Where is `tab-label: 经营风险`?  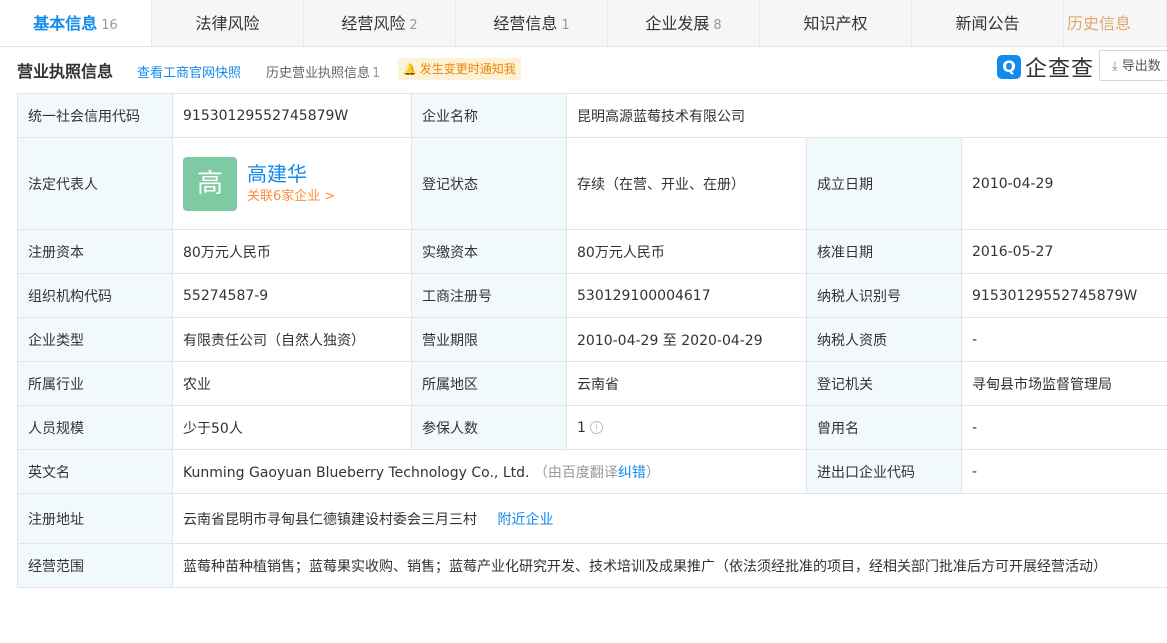 tab-label: 经营风险 is located at coordinates (373, 23).